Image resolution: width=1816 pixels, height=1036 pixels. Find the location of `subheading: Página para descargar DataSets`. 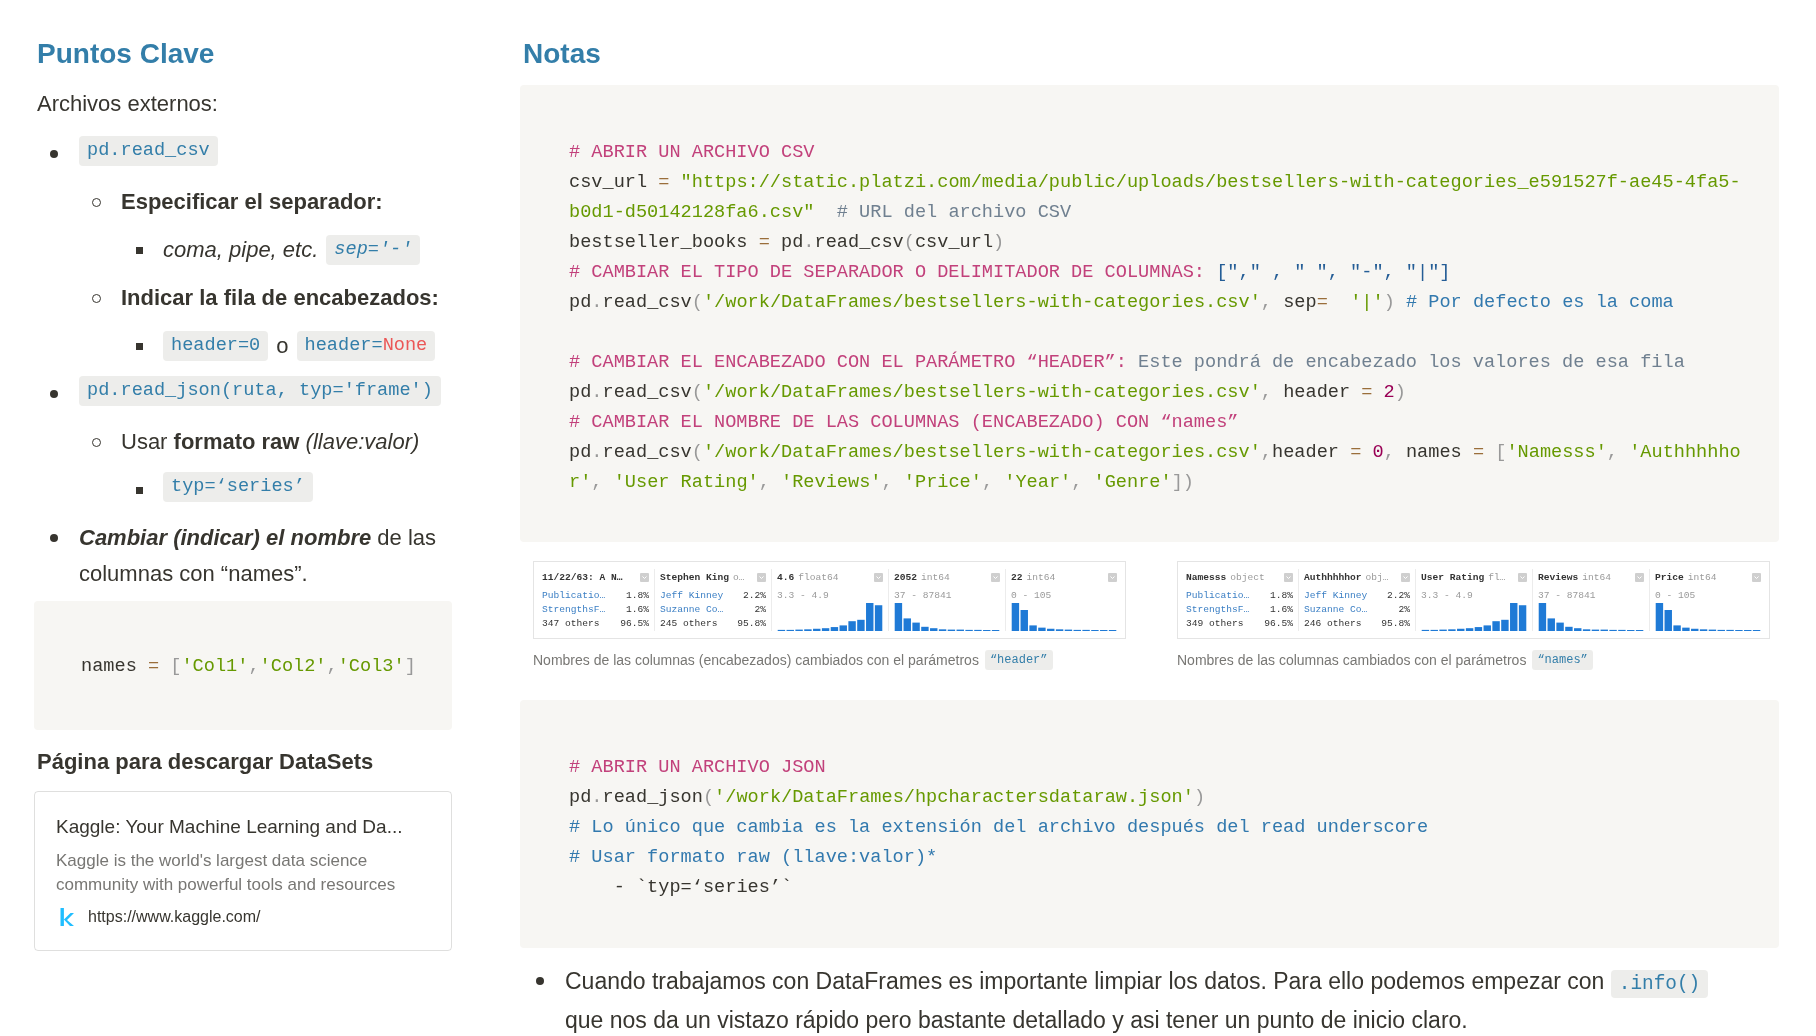

subheading: Página para descargar DataSets is located at coordinates (205, 762).